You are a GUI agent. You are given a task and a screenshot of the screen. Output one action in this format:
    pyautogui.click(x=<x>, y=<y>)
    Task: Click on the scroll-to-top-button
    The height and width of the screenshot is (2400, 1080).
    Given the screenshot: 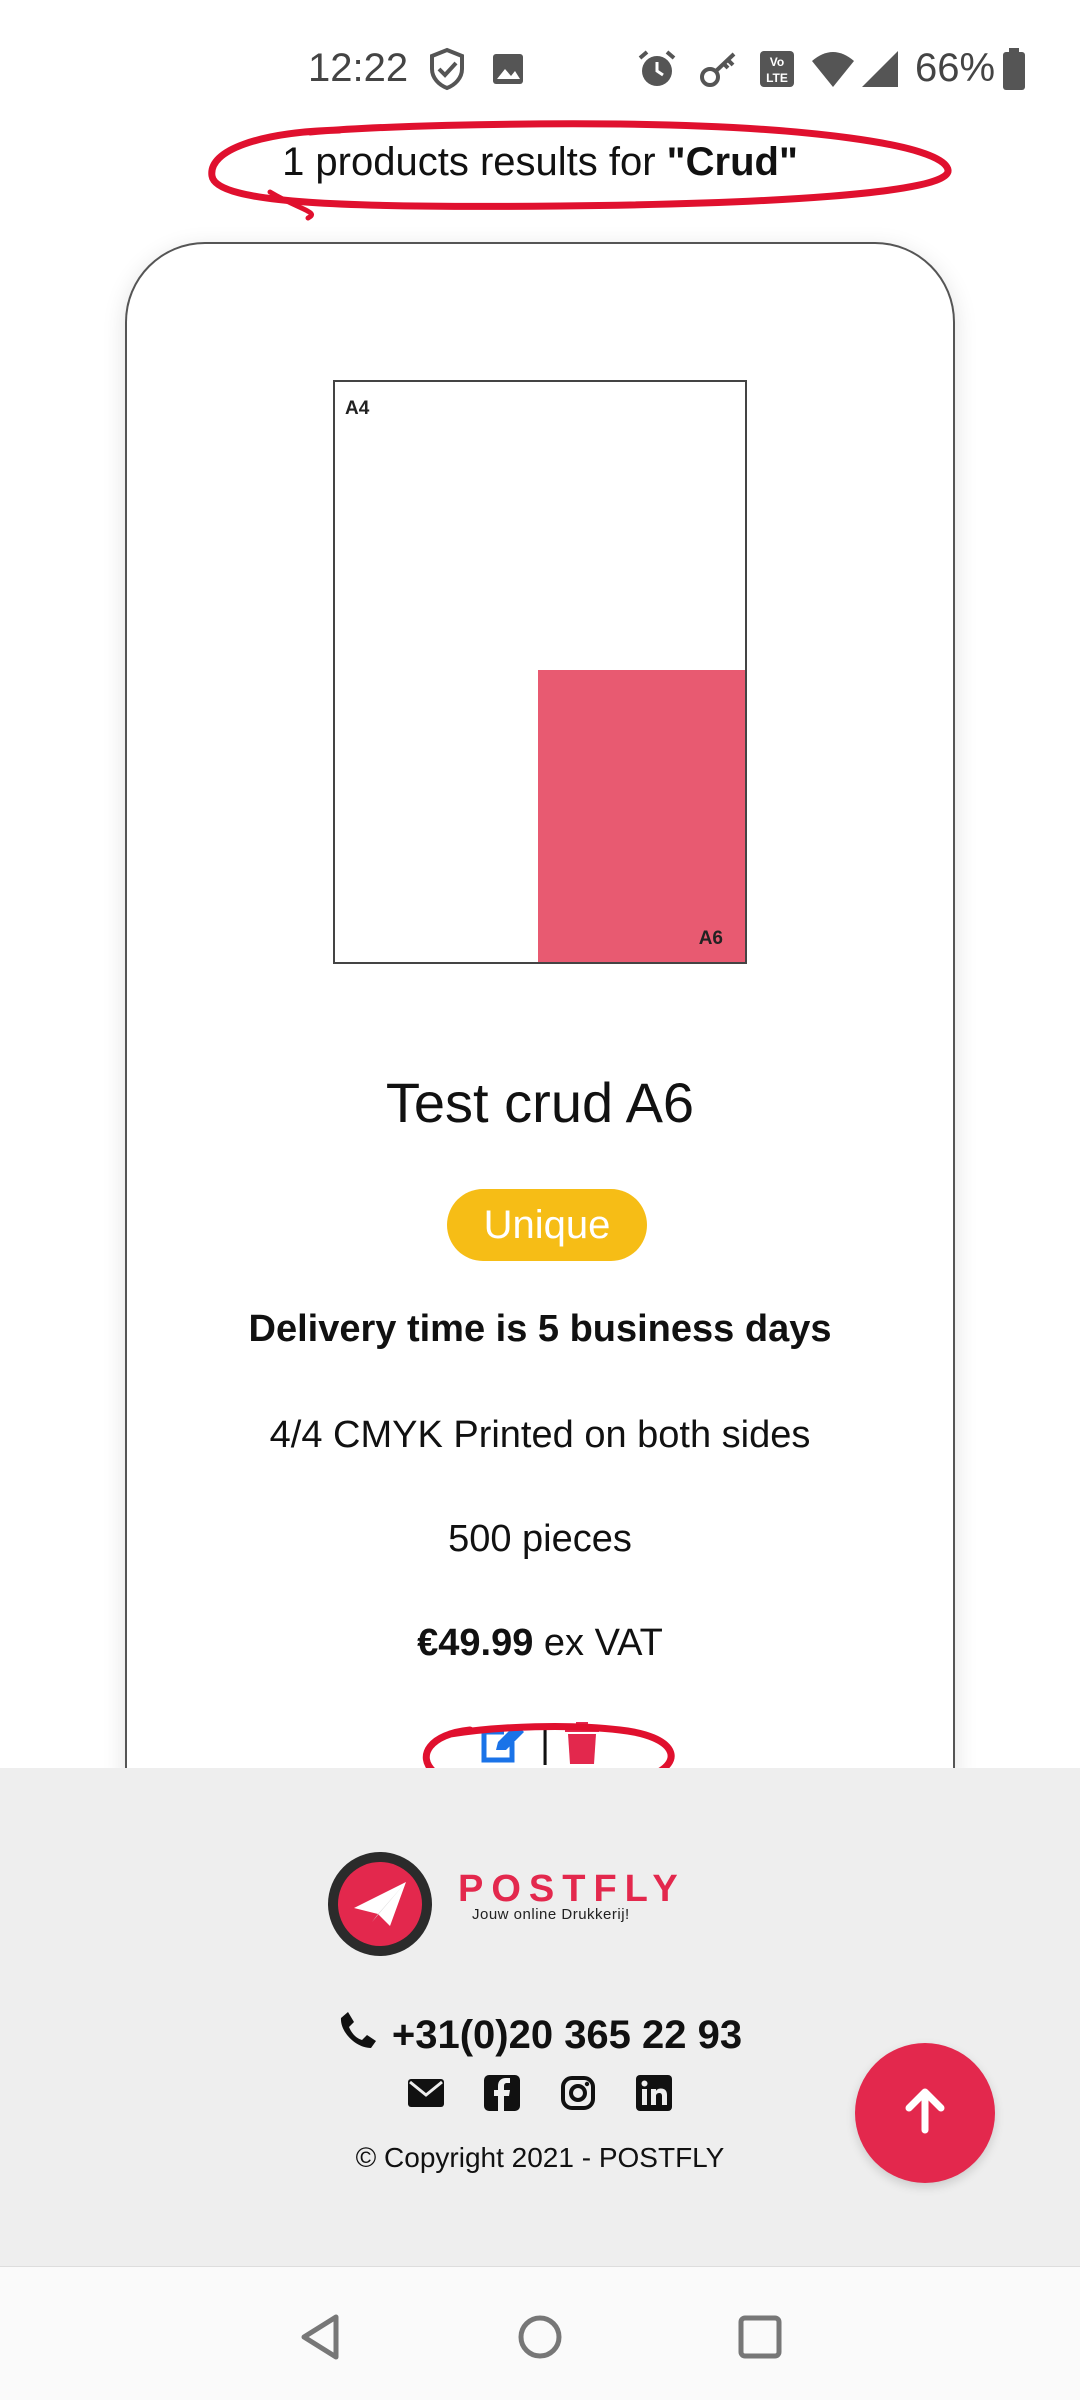 What is the action you would take?
    pyautogui.click(x=925, y=2113)
    